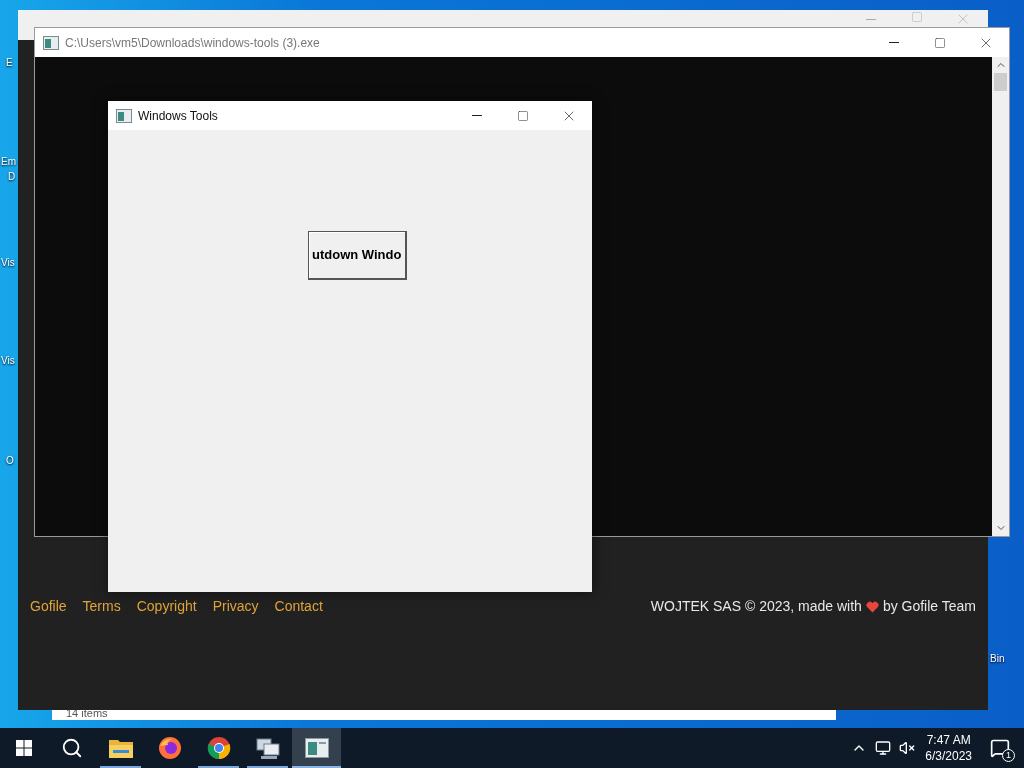  Describe the element at coordinates (298, 606) in the screenshot. I see `footer-link: Contact` at that location.